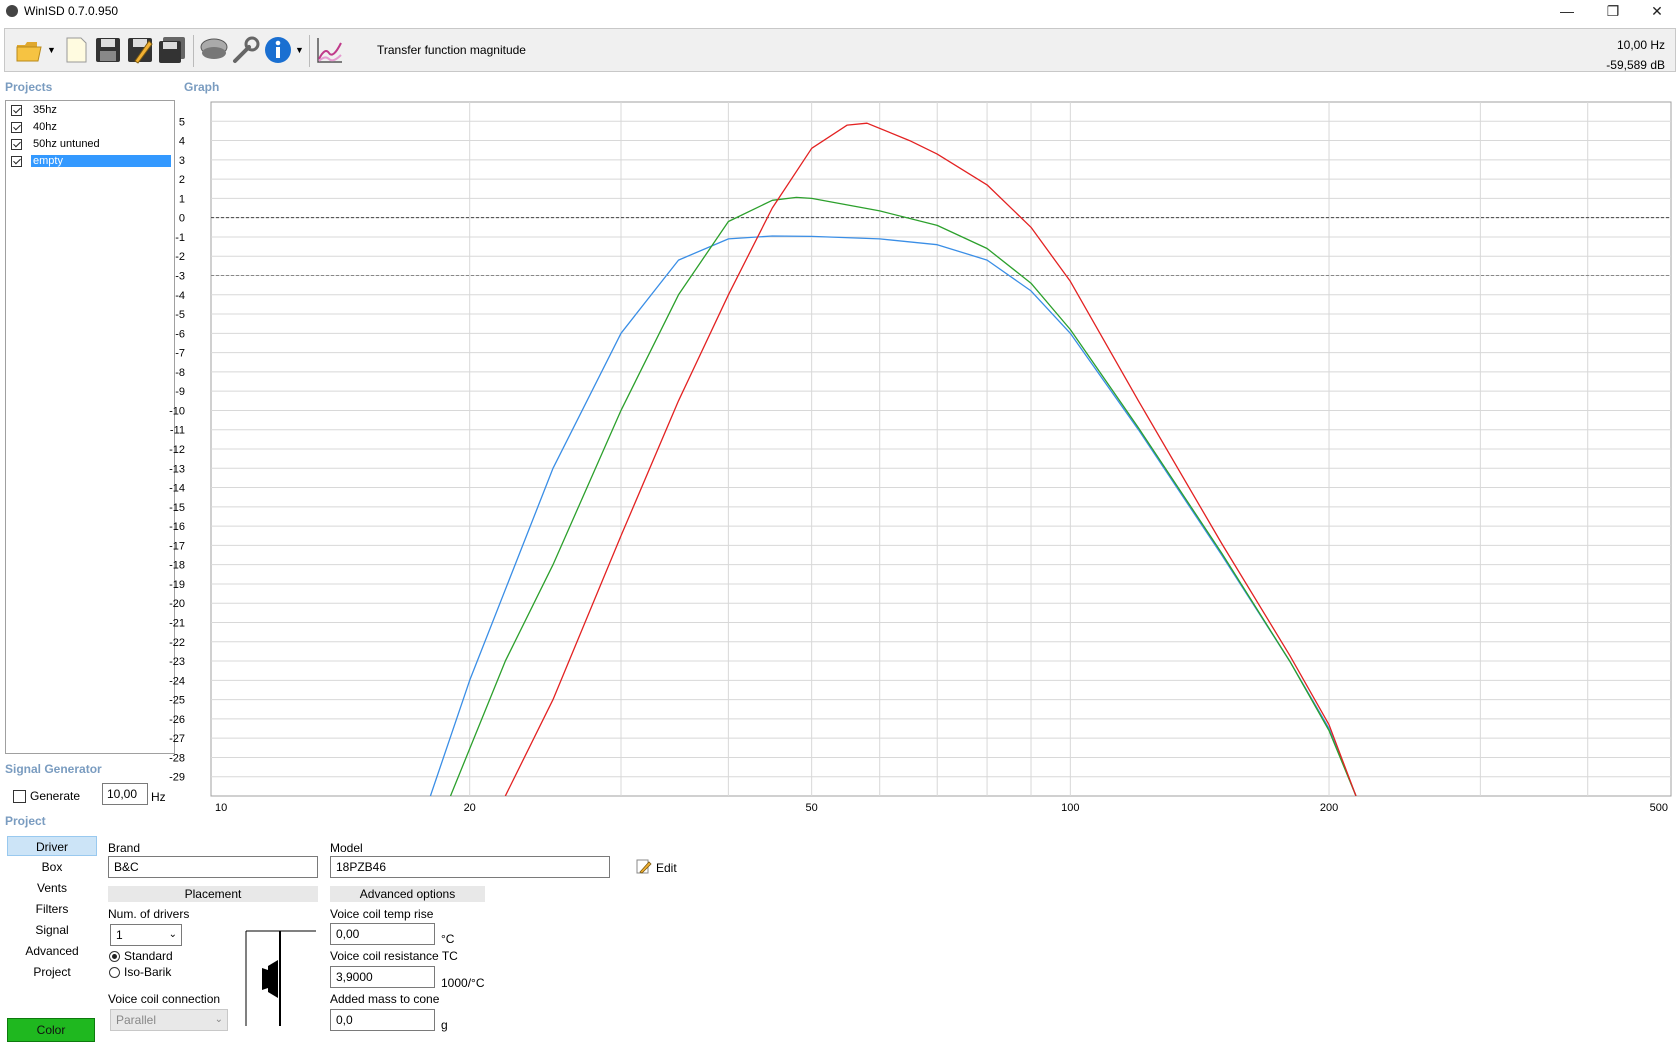 The height and width of the screenshot is (1050, 1680). What do you see at coordinates (1613, 12) in the screenshot?
I see `restore-button: ❐` at bounding box center [1613, 12].